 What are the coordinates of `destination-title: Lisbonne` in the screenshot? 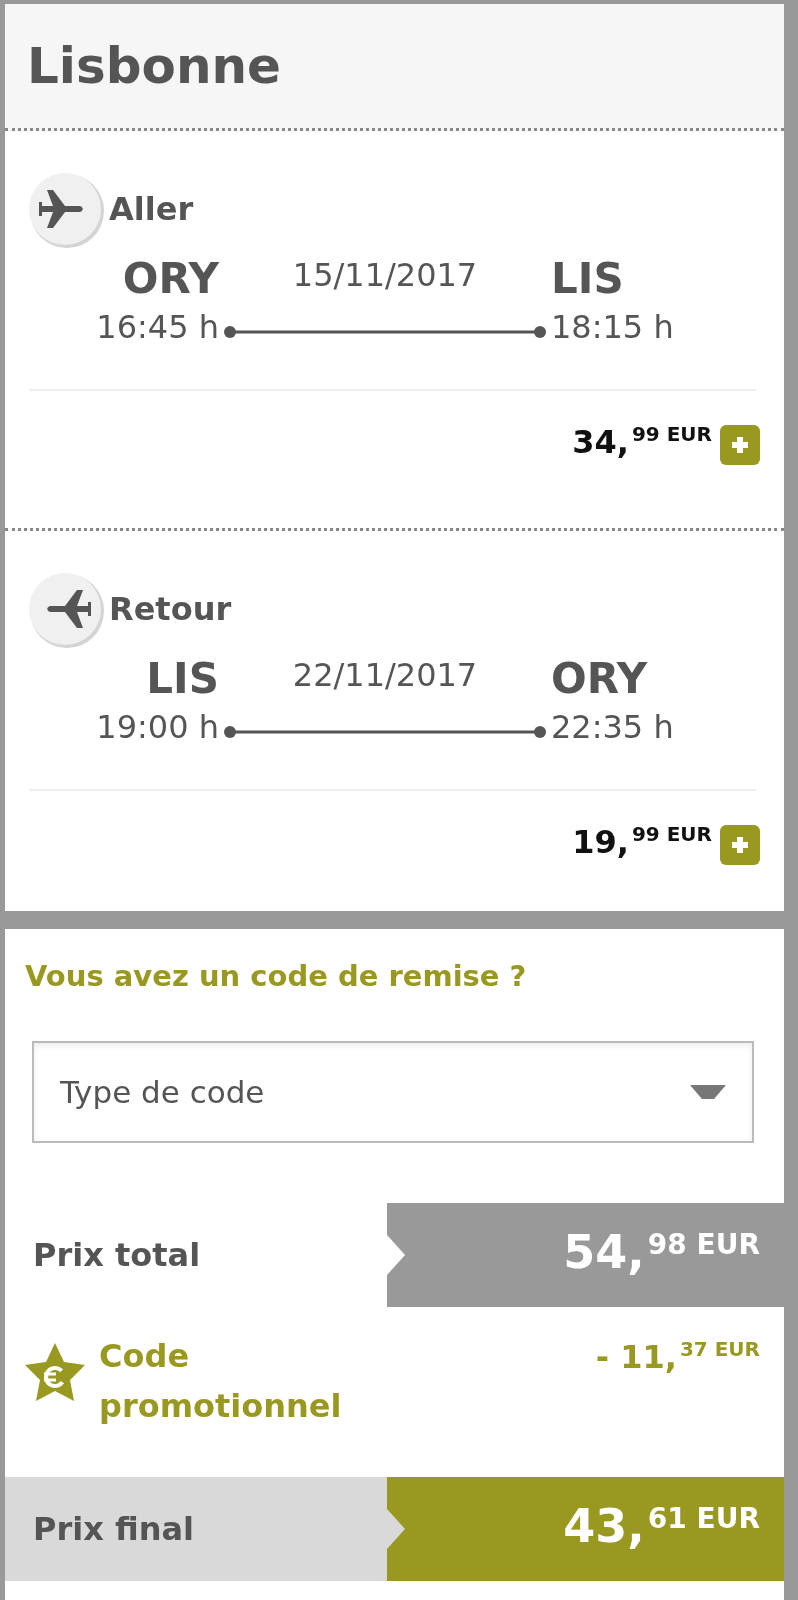 It's located at (154, 66).